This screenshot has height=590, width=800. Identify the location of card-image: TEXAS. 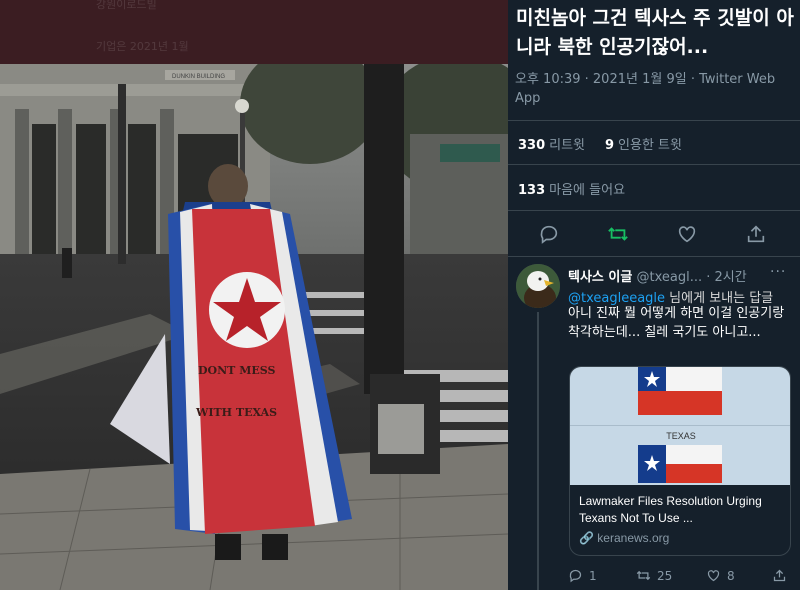
(680, 426).